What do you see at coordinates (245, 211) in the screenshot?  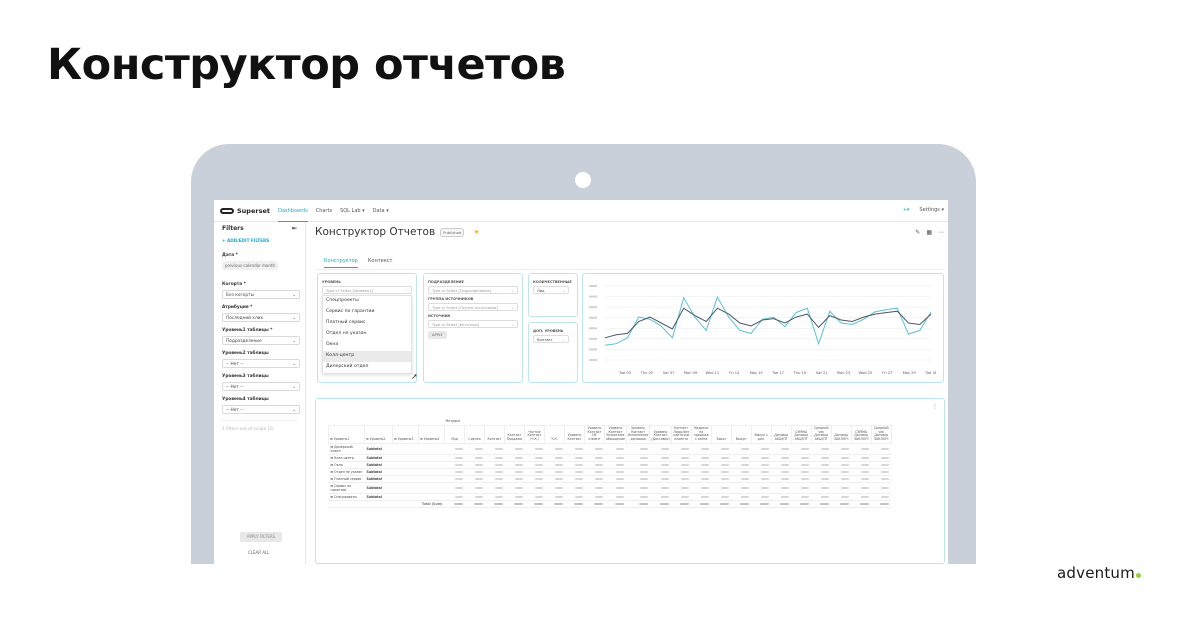 I see `superset-logo: Superset` at bounding box center [245, 211].